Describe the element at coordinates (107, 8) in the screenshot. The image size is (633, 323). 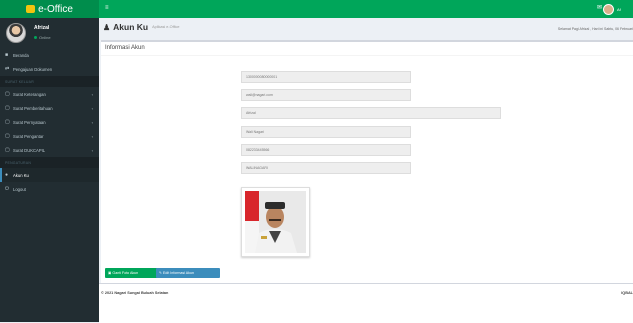
I see `menu-toggle-icon: ≡` at that location.